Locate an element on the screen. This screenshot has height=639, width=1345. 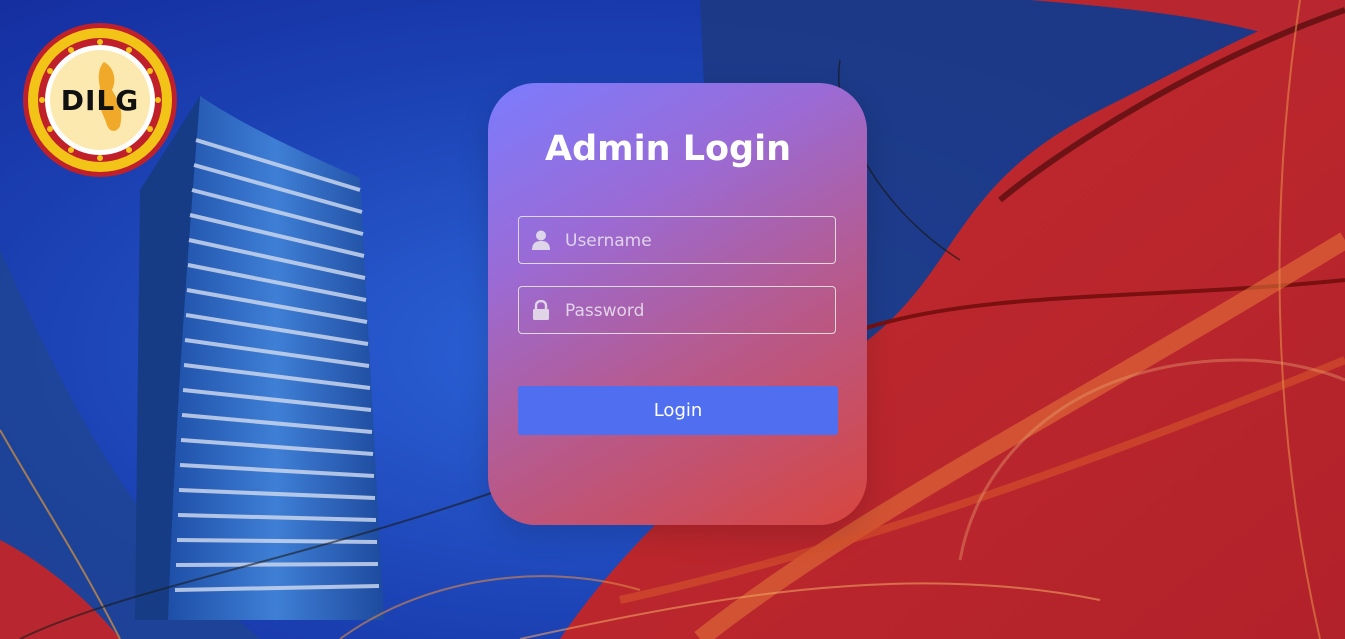
password-input is located at coordinates (695, 310).